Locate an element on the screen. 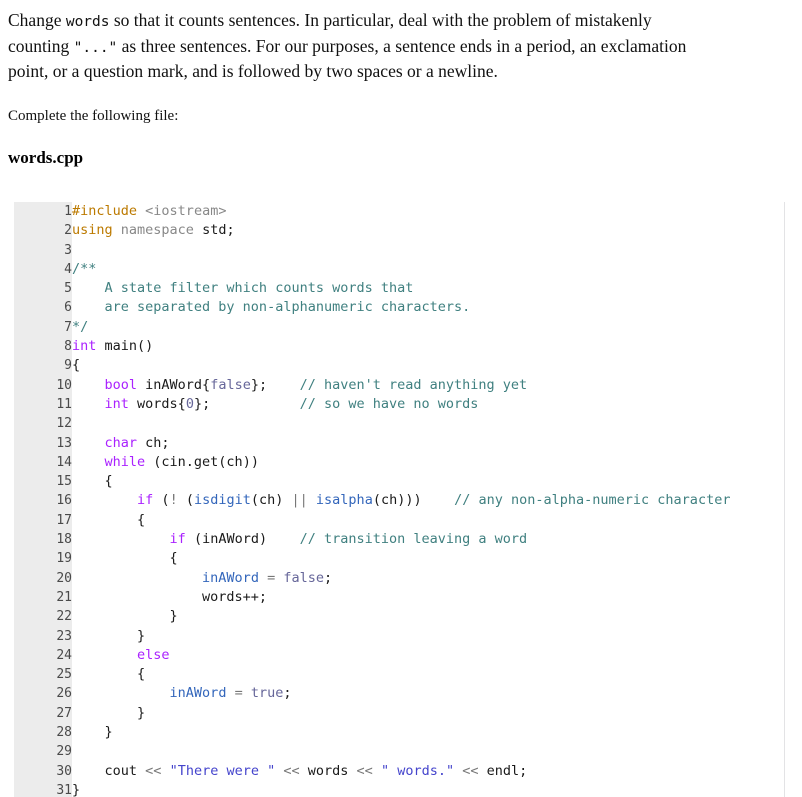 This screenshot has width=802, height=797. code-line: #include <iostream> is located at coordinates (428, 211).